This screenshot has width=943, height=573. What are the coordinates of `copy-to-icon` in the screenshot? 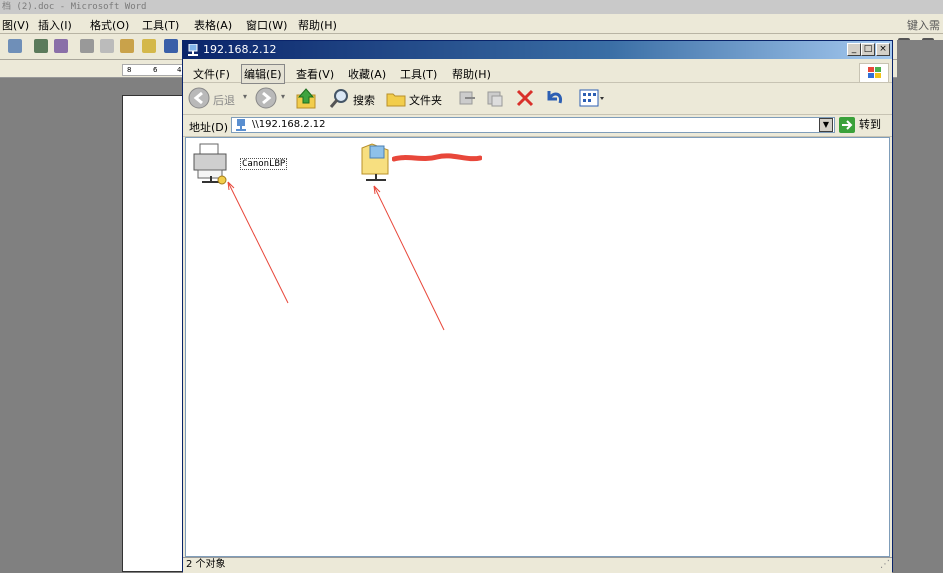 It's located at (495, 98).